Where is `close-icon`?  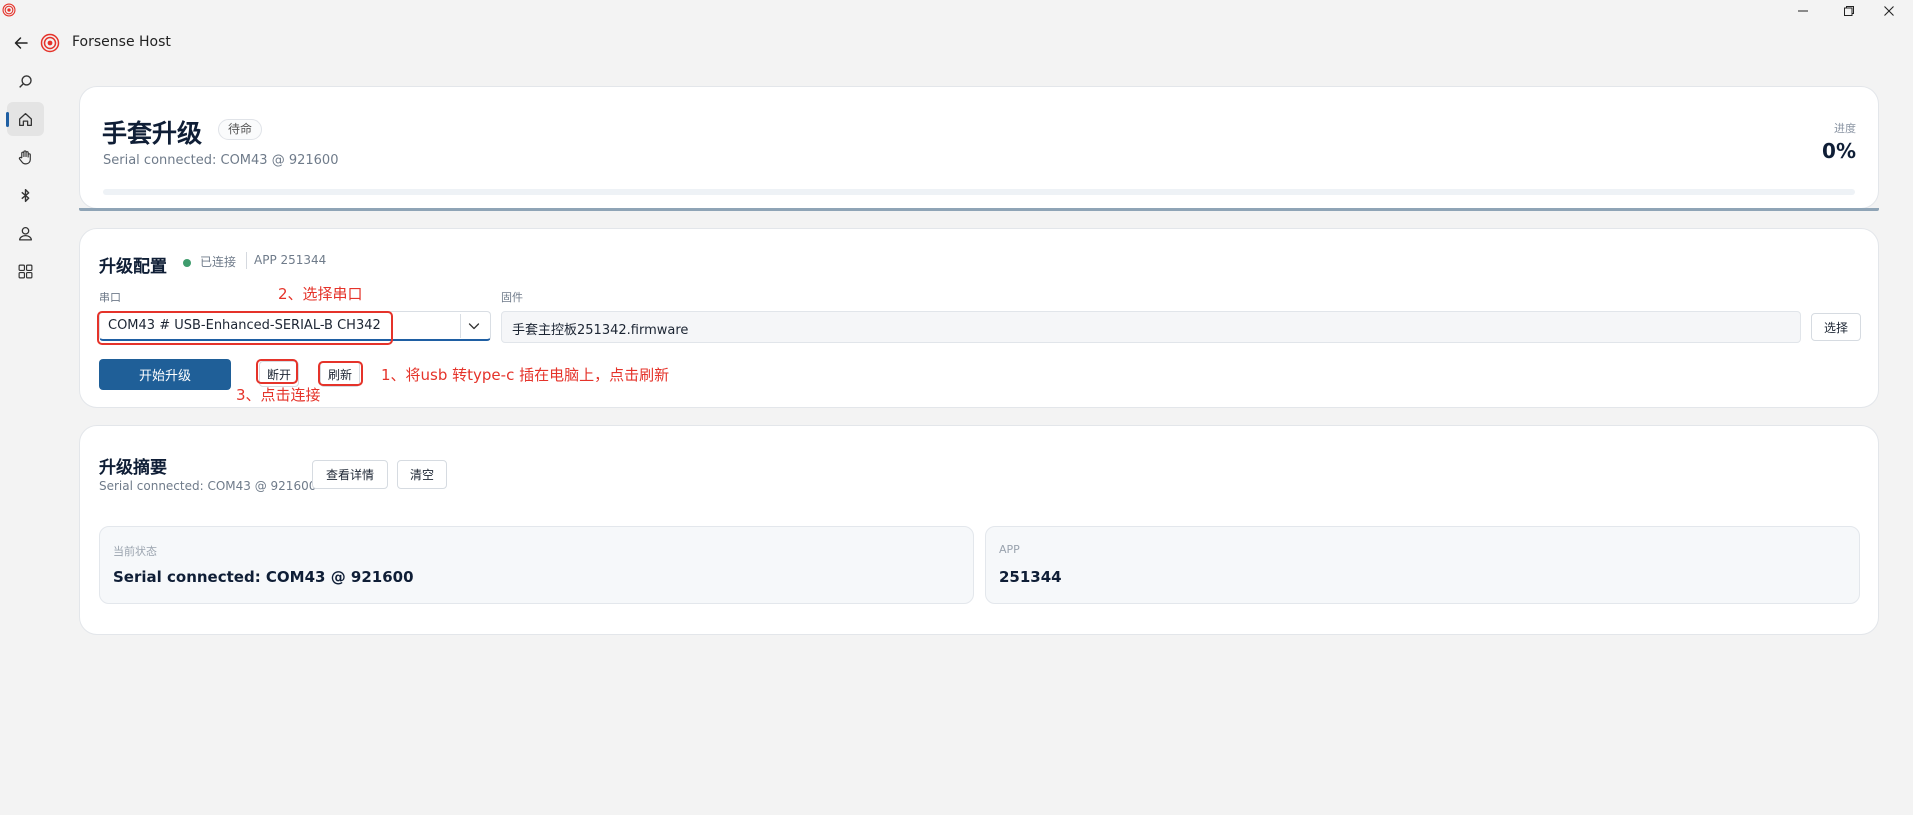 close-icon is located at coordinates (1889, 11).